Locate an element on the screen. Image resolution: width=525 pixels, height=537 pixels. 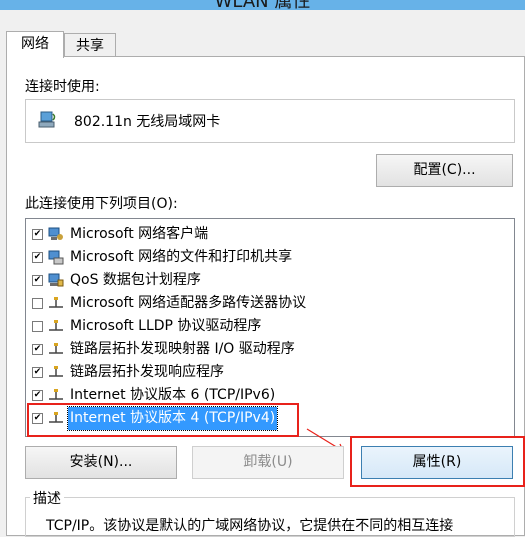
list-item-label: 链路层拓扑发现响应程序 is located at coordinates (147, 372).